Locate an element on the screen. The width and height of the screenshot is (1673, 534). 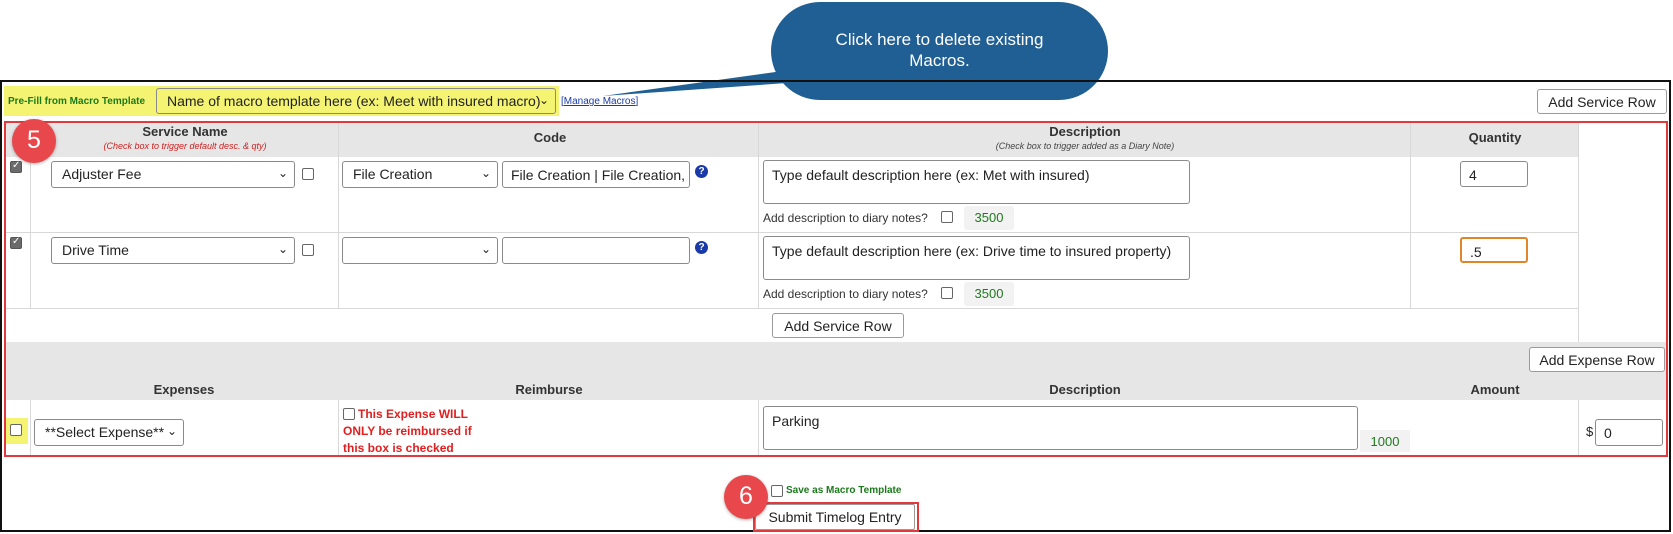
chevron-down-icon: ⌄ is located at coordinates (543, 100).